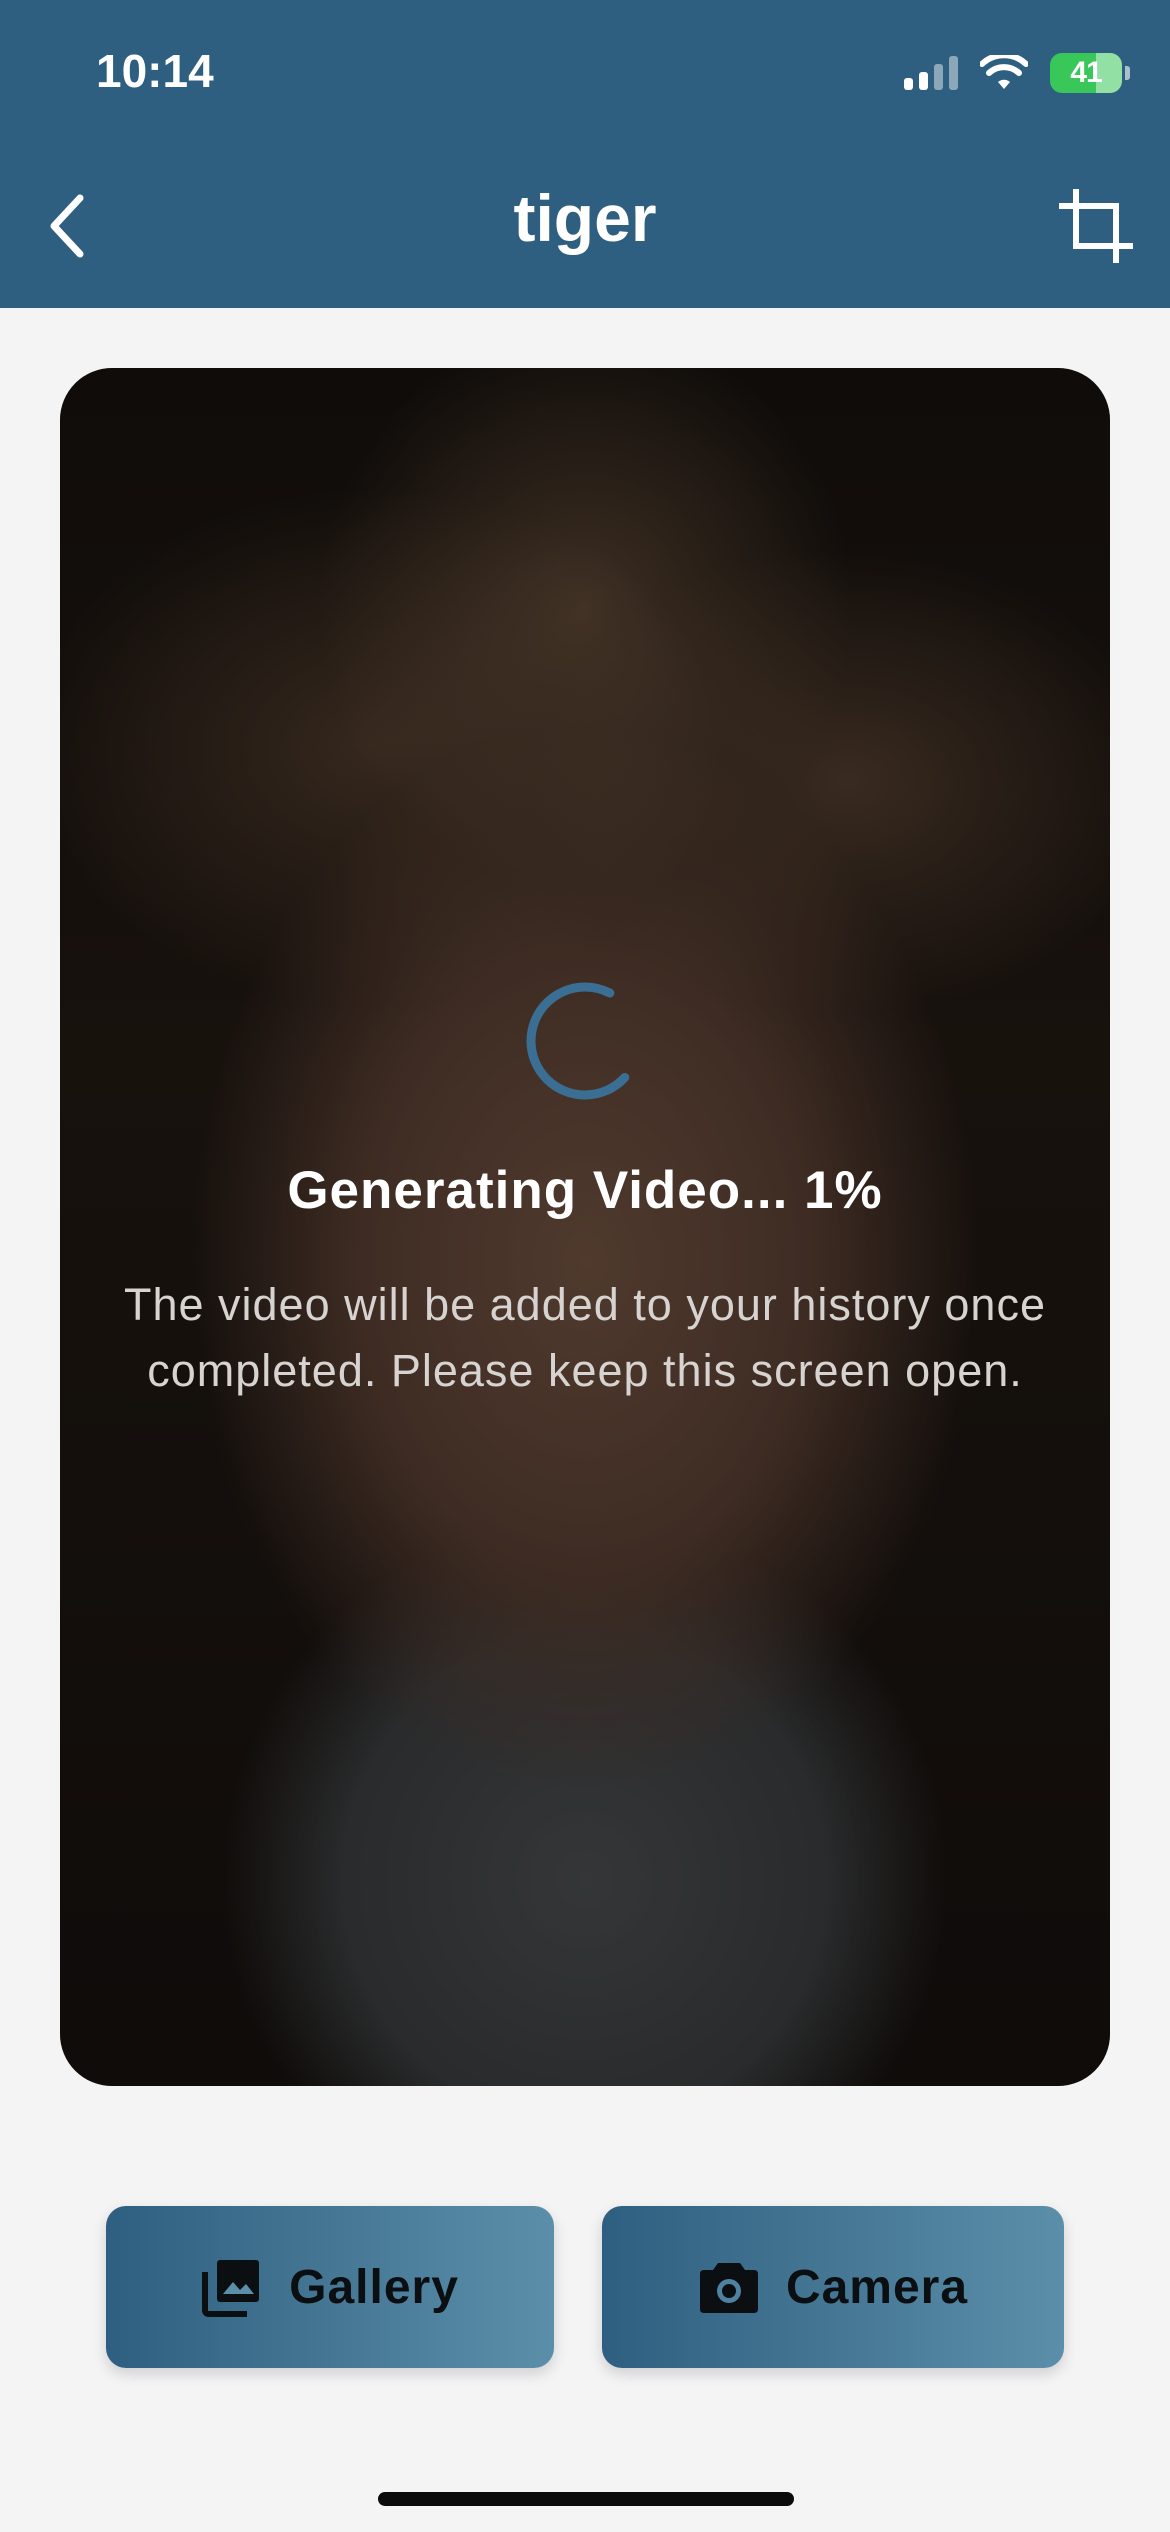  I want to click on crop-button, so click(1096, 226).